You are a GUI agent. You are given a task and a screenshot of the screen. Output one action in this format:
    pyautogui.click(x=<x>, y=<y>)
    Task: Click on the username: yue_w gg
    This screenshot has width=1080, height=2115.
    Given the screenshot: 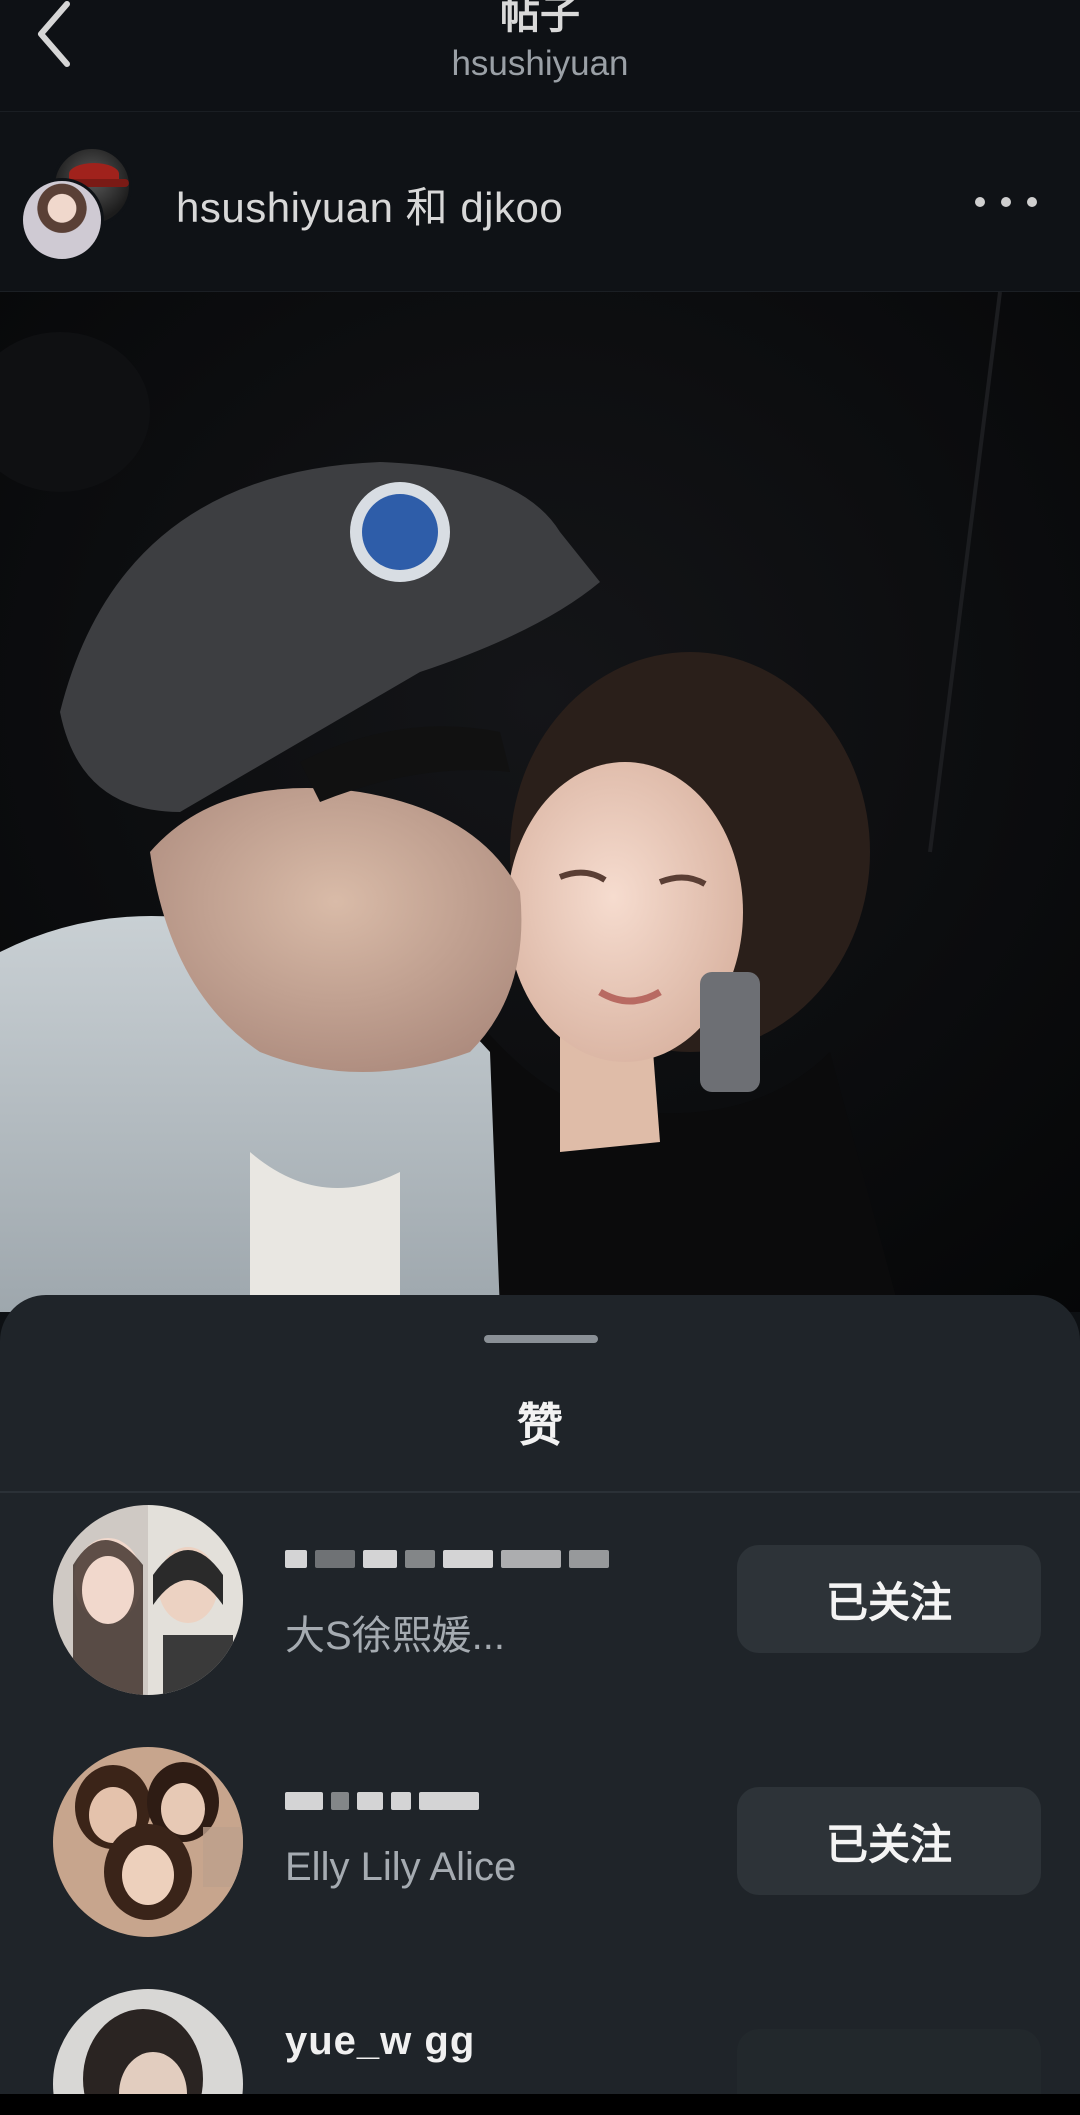 What is the action you would take?
    pyautogui.click(x=380, y=2041)
    